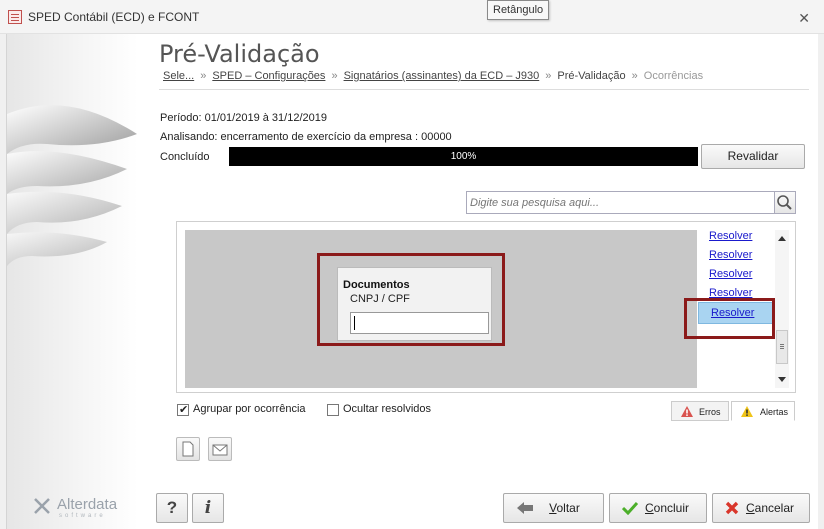  Describe the element at coordinates (591, 76) in the screenshot. I see `breadcrumb-item-pre-validacao: Pré-Validação` at that location.